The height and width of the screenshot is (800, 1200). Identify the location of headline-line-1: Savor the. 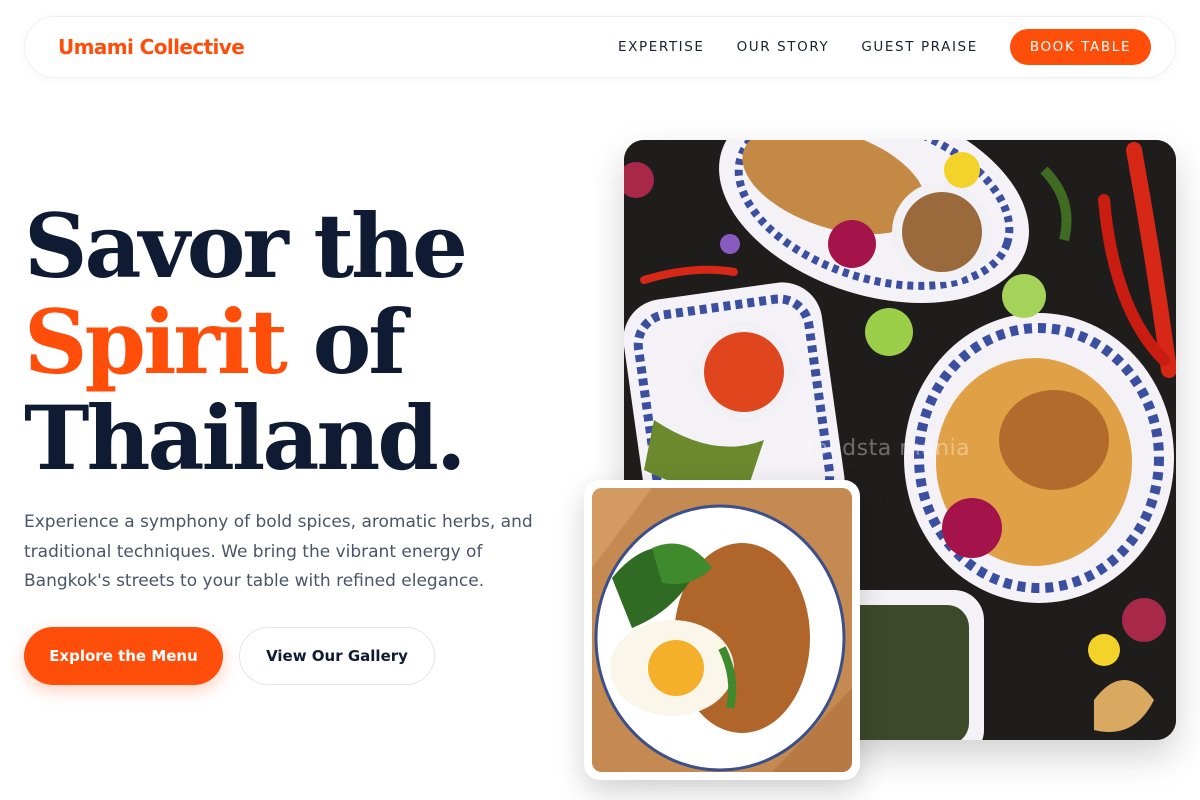
(246, 246).